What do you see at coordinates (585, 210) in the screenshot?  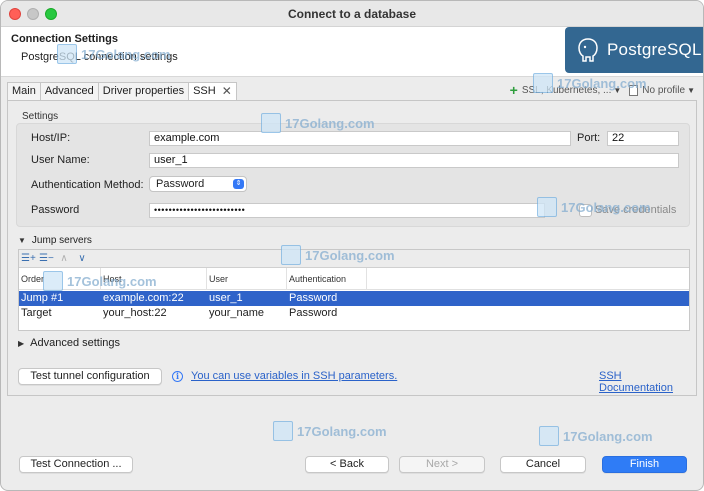 I see `save-credentials-checkbox` at bounding box center [585, 210].